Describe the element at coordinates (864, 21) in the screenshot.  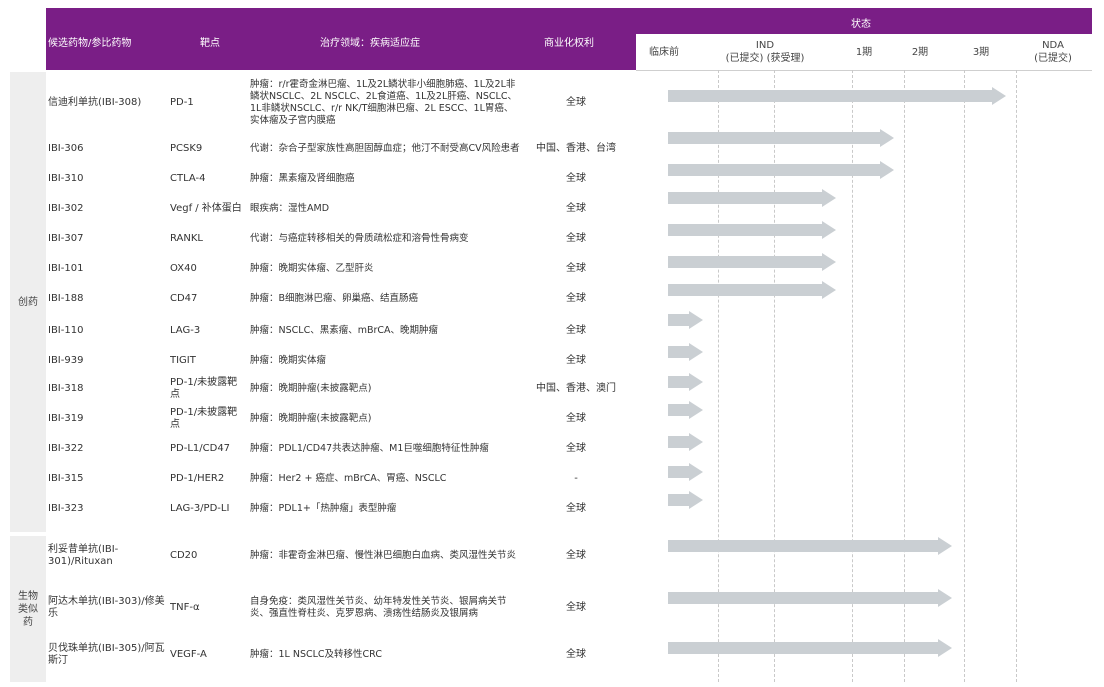
I see `table-header-status: 状态` at that location.